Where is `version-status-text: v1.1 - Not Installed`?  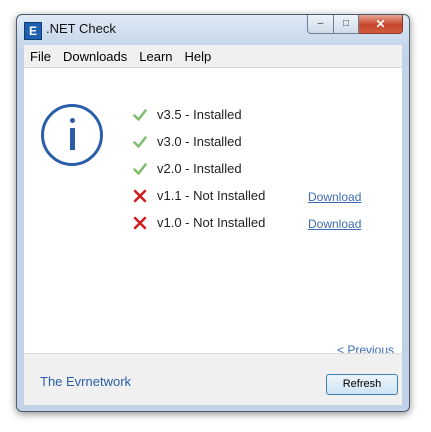 version-status-text: v1.1 - Not Installed is located at coordinates (211, 195).